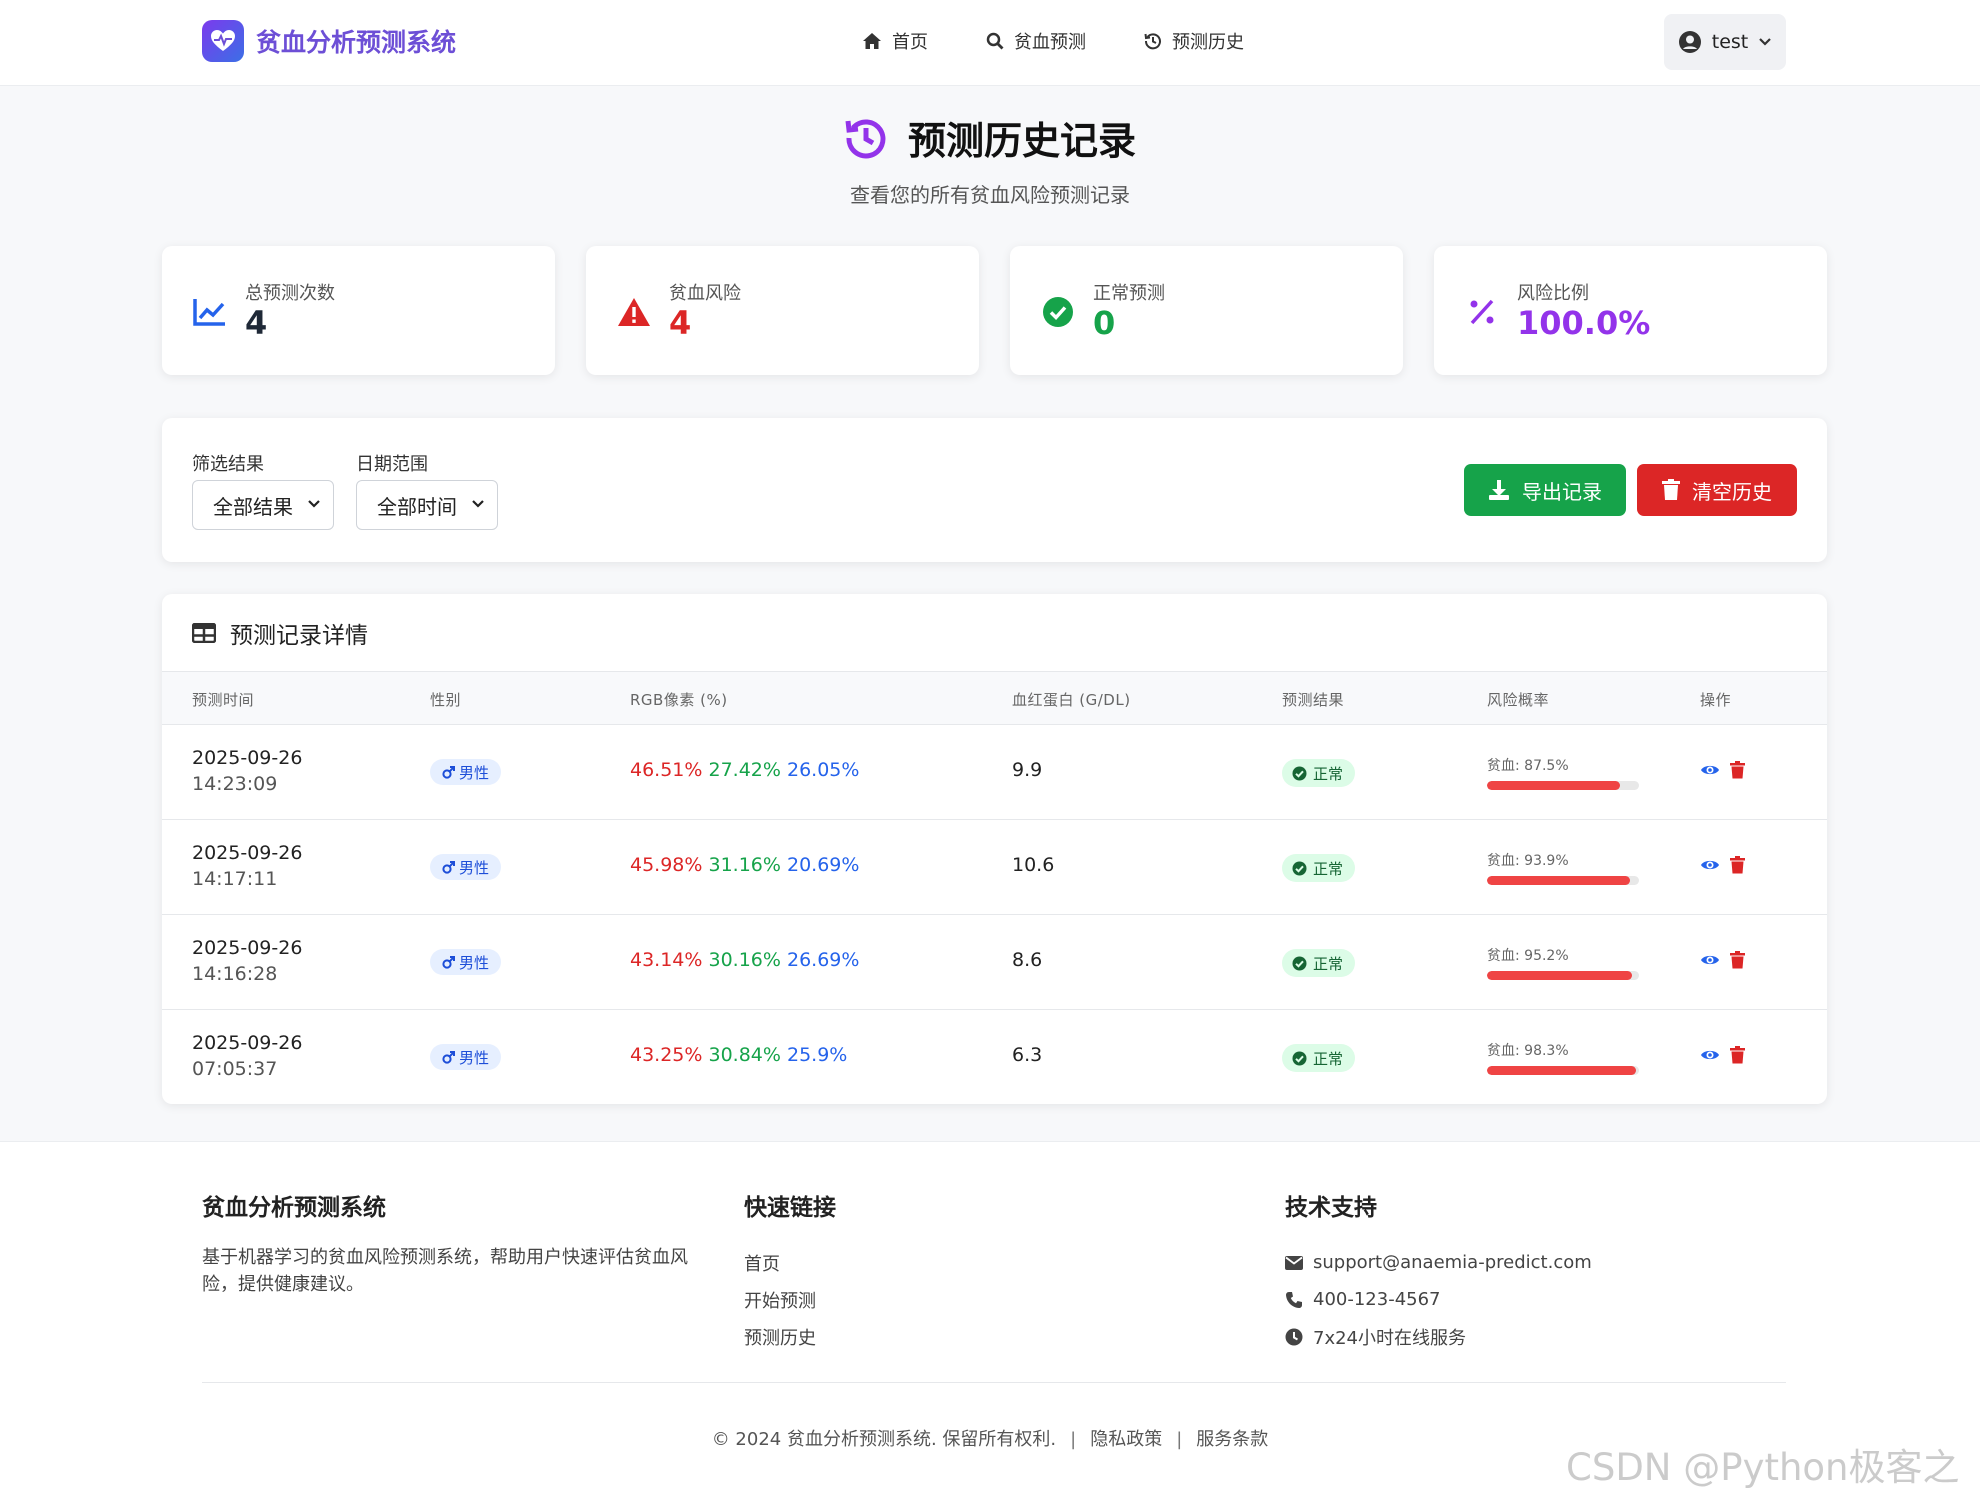 Image resolution: width=1980 pixels, height=1493 pixels. I want to click on table-title: 预测记录详情, so click(299, 635).